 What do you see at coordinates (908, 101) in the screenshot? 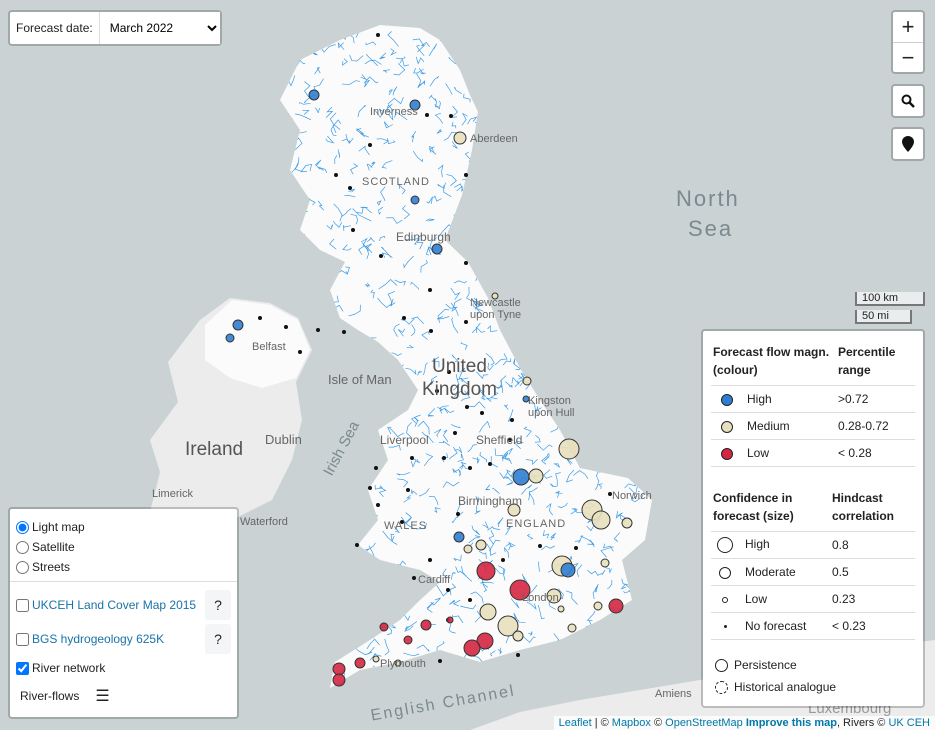
I see `search-button` at bounding box center [908, 101].